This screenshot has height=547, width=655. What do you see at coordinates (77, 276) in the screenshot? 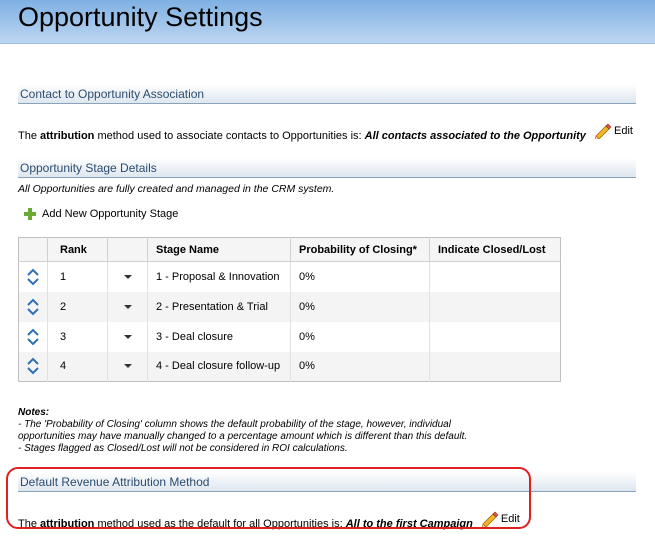
I see `rank-cell: 1` at bounding box center [77, 276].